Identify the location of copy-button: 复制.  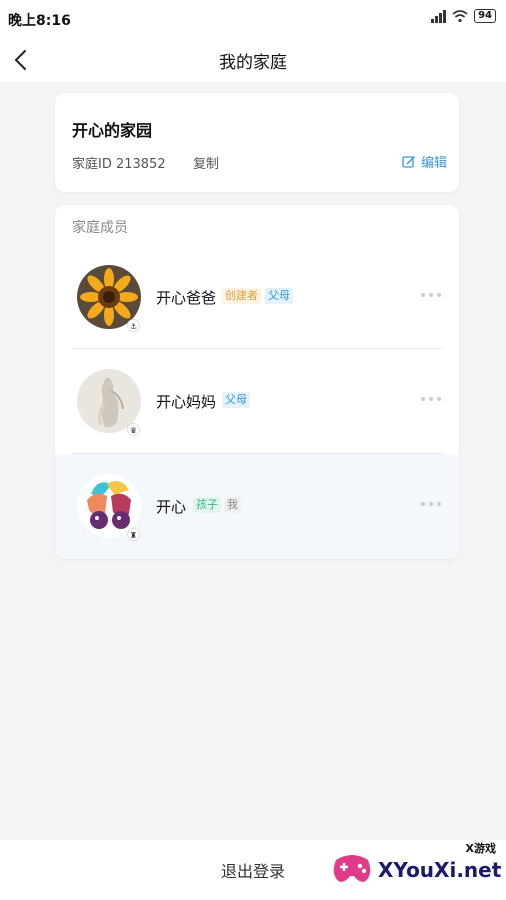
(206, 162).